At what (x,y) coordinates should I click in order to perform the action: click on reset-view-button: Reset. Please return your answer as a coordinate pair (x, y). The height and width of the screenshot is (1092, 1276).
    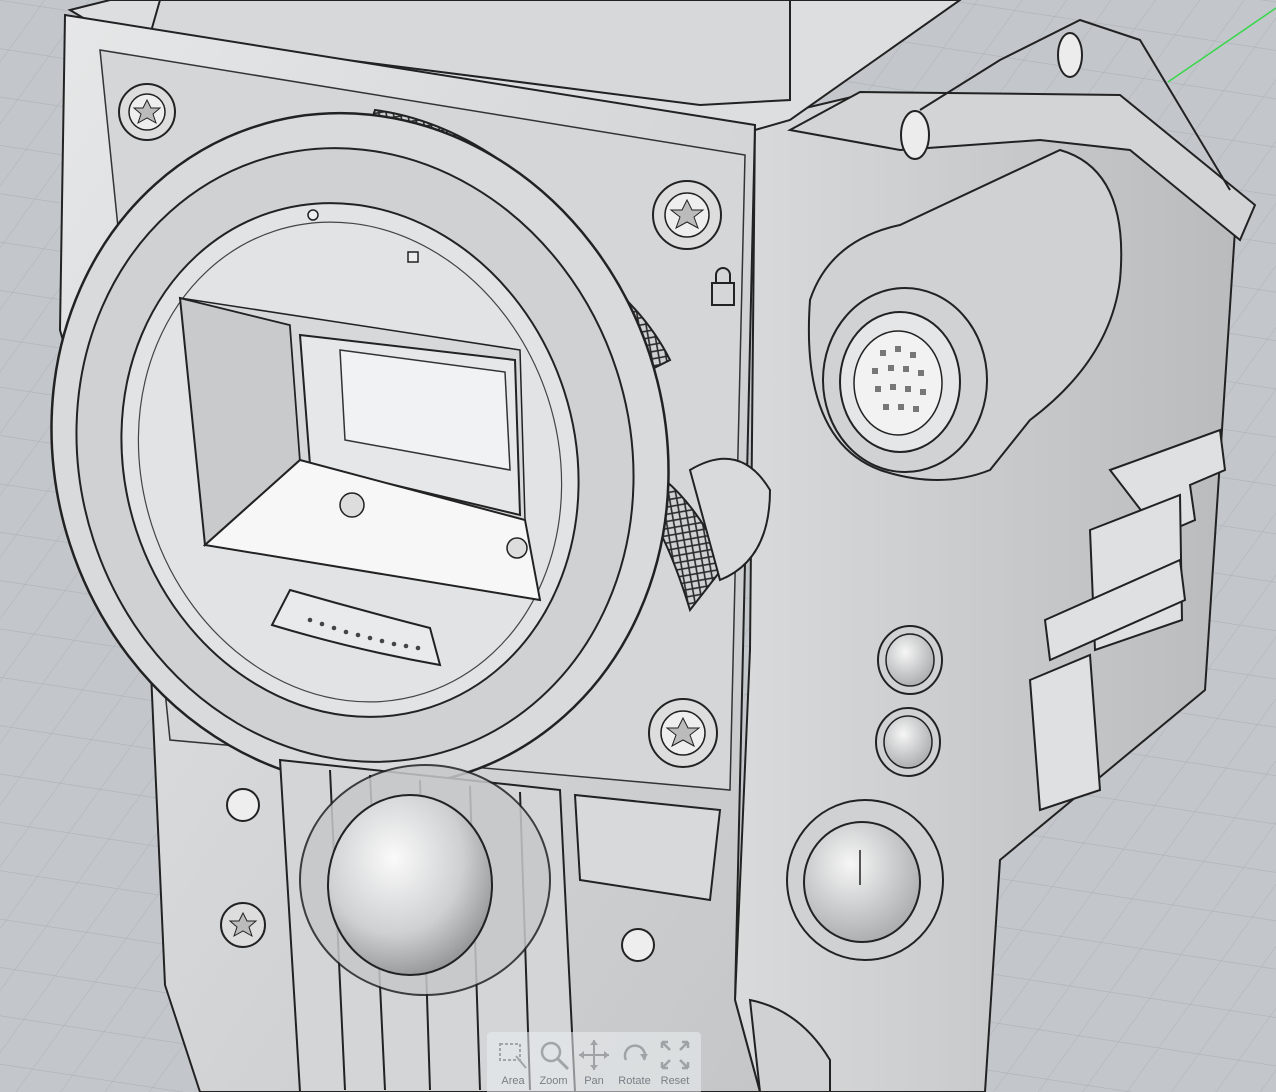
    Looking at the image, I should click on (675, 1062).